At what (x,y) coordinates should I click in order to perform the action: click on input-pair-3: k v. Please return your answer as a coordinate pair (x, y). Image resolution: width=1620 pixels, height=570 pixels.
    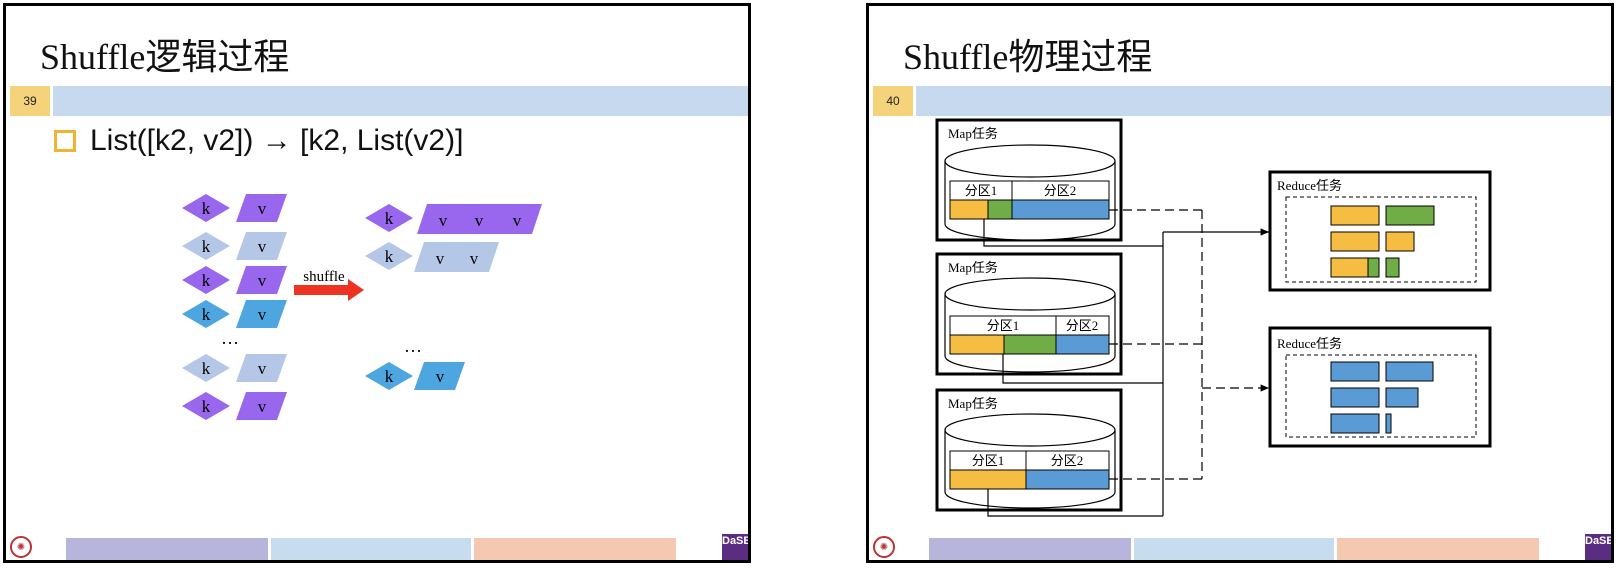
    Looking at the image, I should click on (234, 280).